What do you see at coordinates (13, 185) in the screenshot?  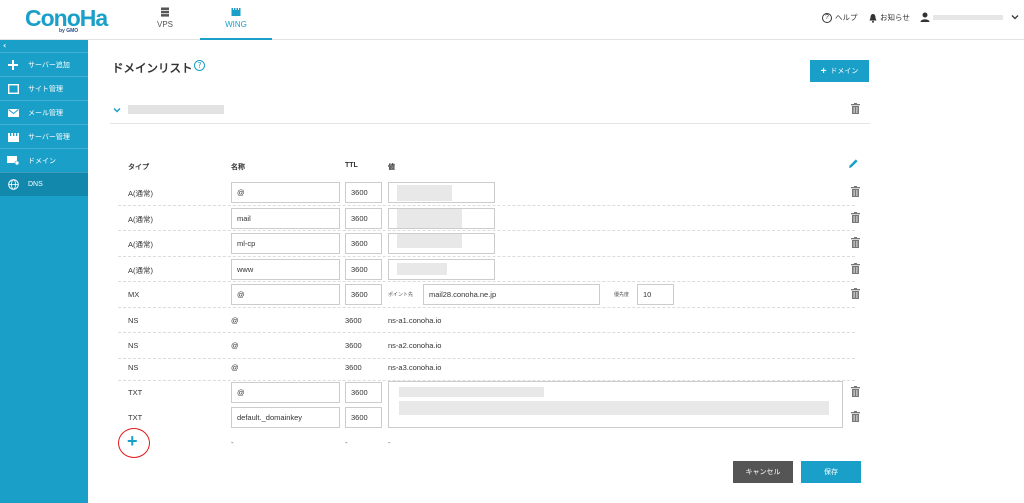 I see `globe-icon` at bounding box center [13, 185].